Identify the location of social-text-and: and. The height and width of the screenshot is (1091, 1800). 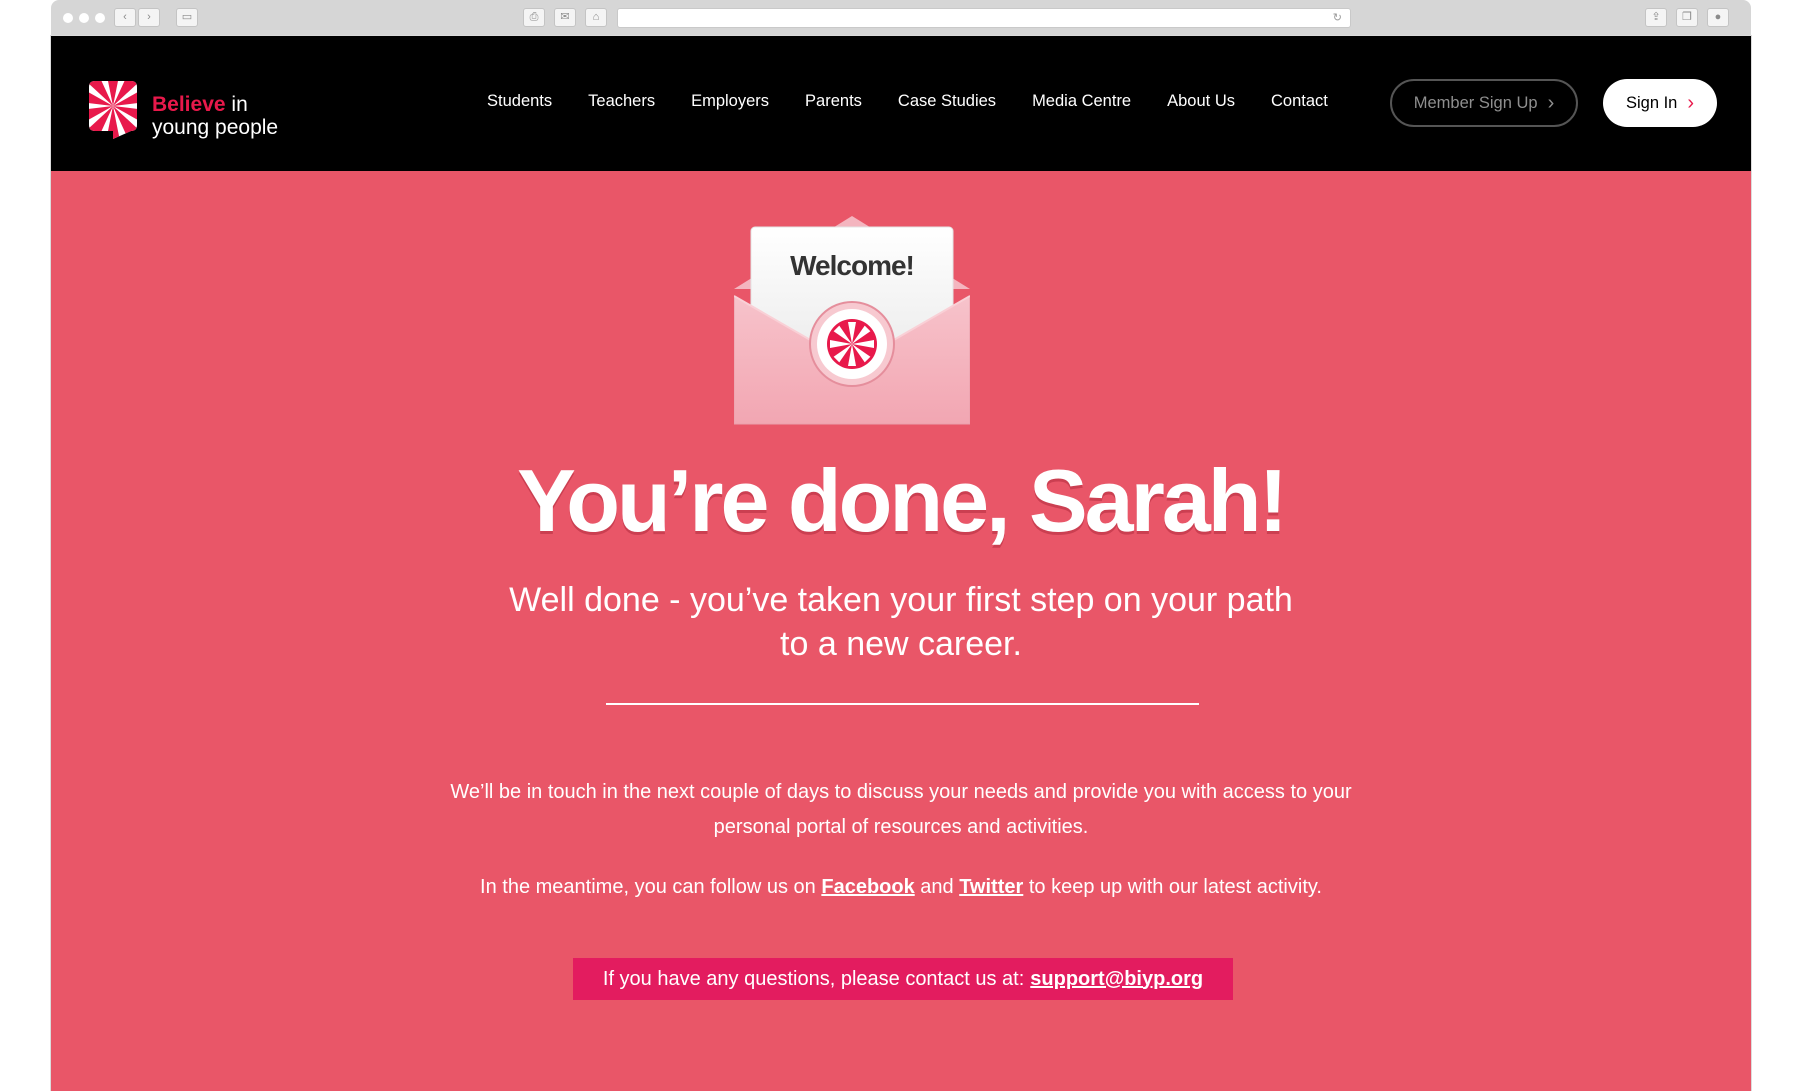
(937, 887).